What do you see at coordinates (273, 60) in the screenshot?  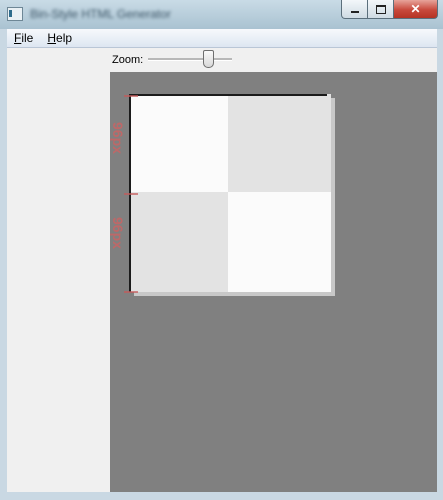 I see `zoom-toolbar: Zoom:` at bounding box center [273, 60].